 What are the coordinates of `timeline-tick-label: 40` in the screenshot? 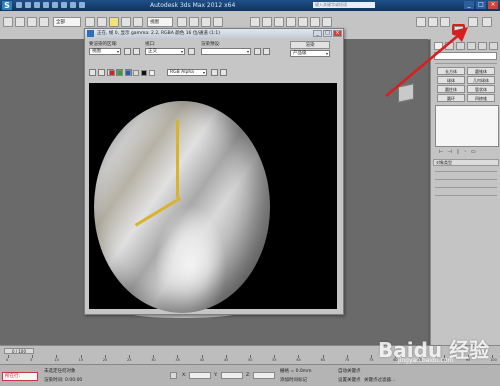 It's located at (202, 360).